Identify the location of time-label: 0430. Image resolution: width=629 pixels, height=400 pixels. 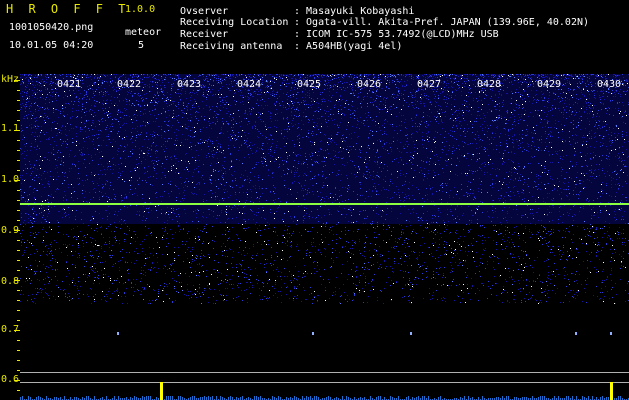
(609, 84).